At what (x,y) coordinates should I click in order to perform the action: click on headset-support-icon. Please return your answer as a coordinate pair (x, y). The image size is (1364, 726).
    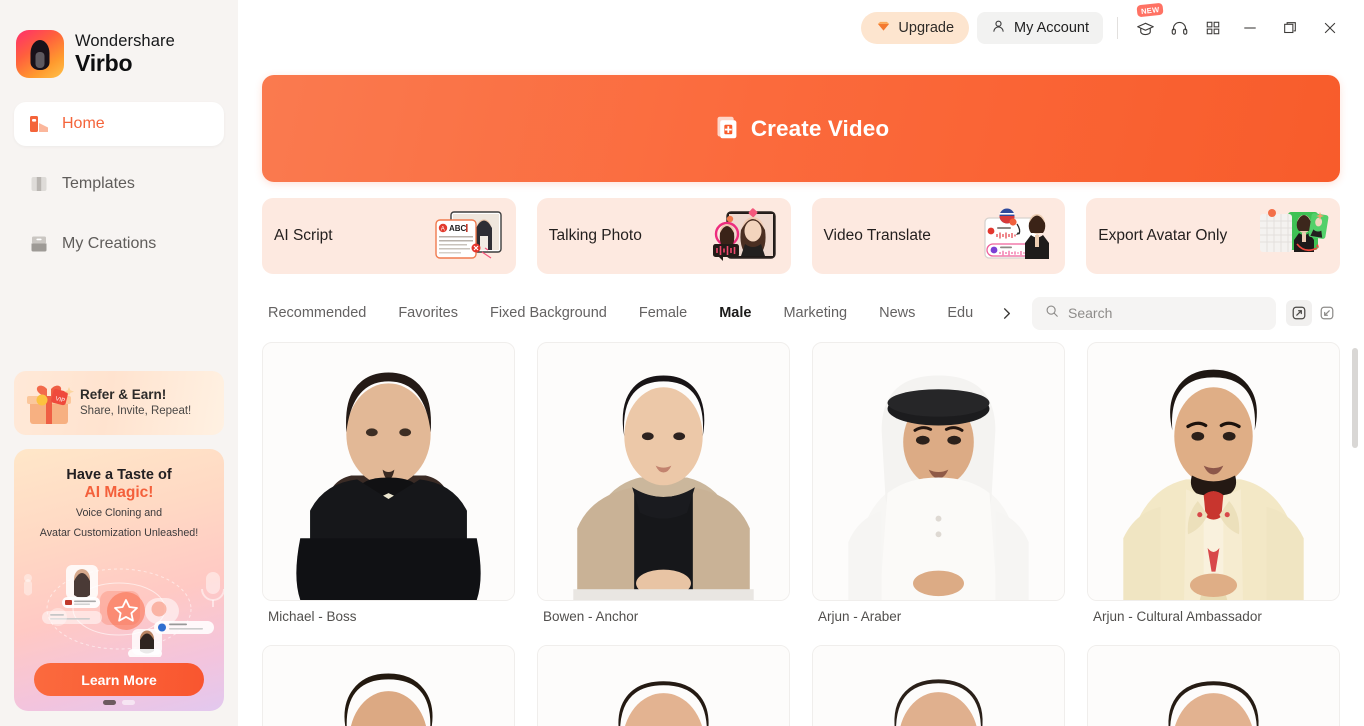
    Looking at the image, I should click on (1179, 28).